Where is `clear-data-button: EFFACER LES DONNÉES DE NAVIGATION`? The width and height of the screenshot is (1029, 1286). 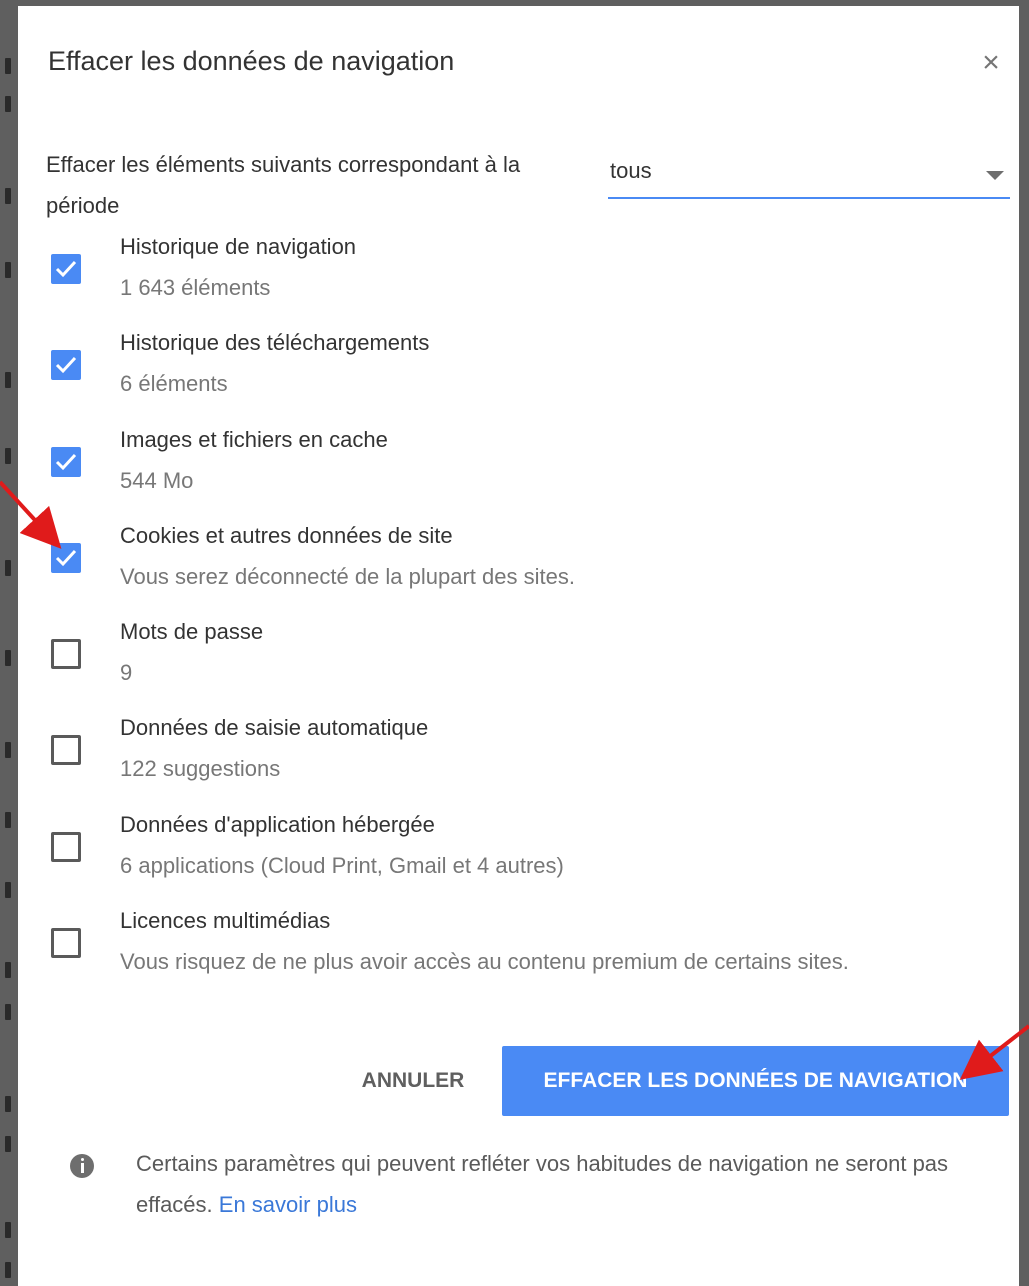 clear-data-button: EFFACER LES DONNÉES DE NAVIGATION is located at coordinates (755, 1081).